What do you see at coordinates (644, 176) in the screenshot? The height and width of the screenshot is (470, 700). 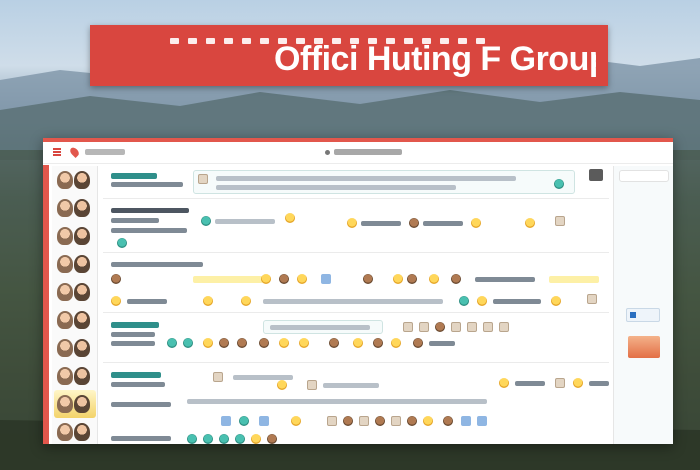 I see `panel-search-input` at bounding box center [644, 176].